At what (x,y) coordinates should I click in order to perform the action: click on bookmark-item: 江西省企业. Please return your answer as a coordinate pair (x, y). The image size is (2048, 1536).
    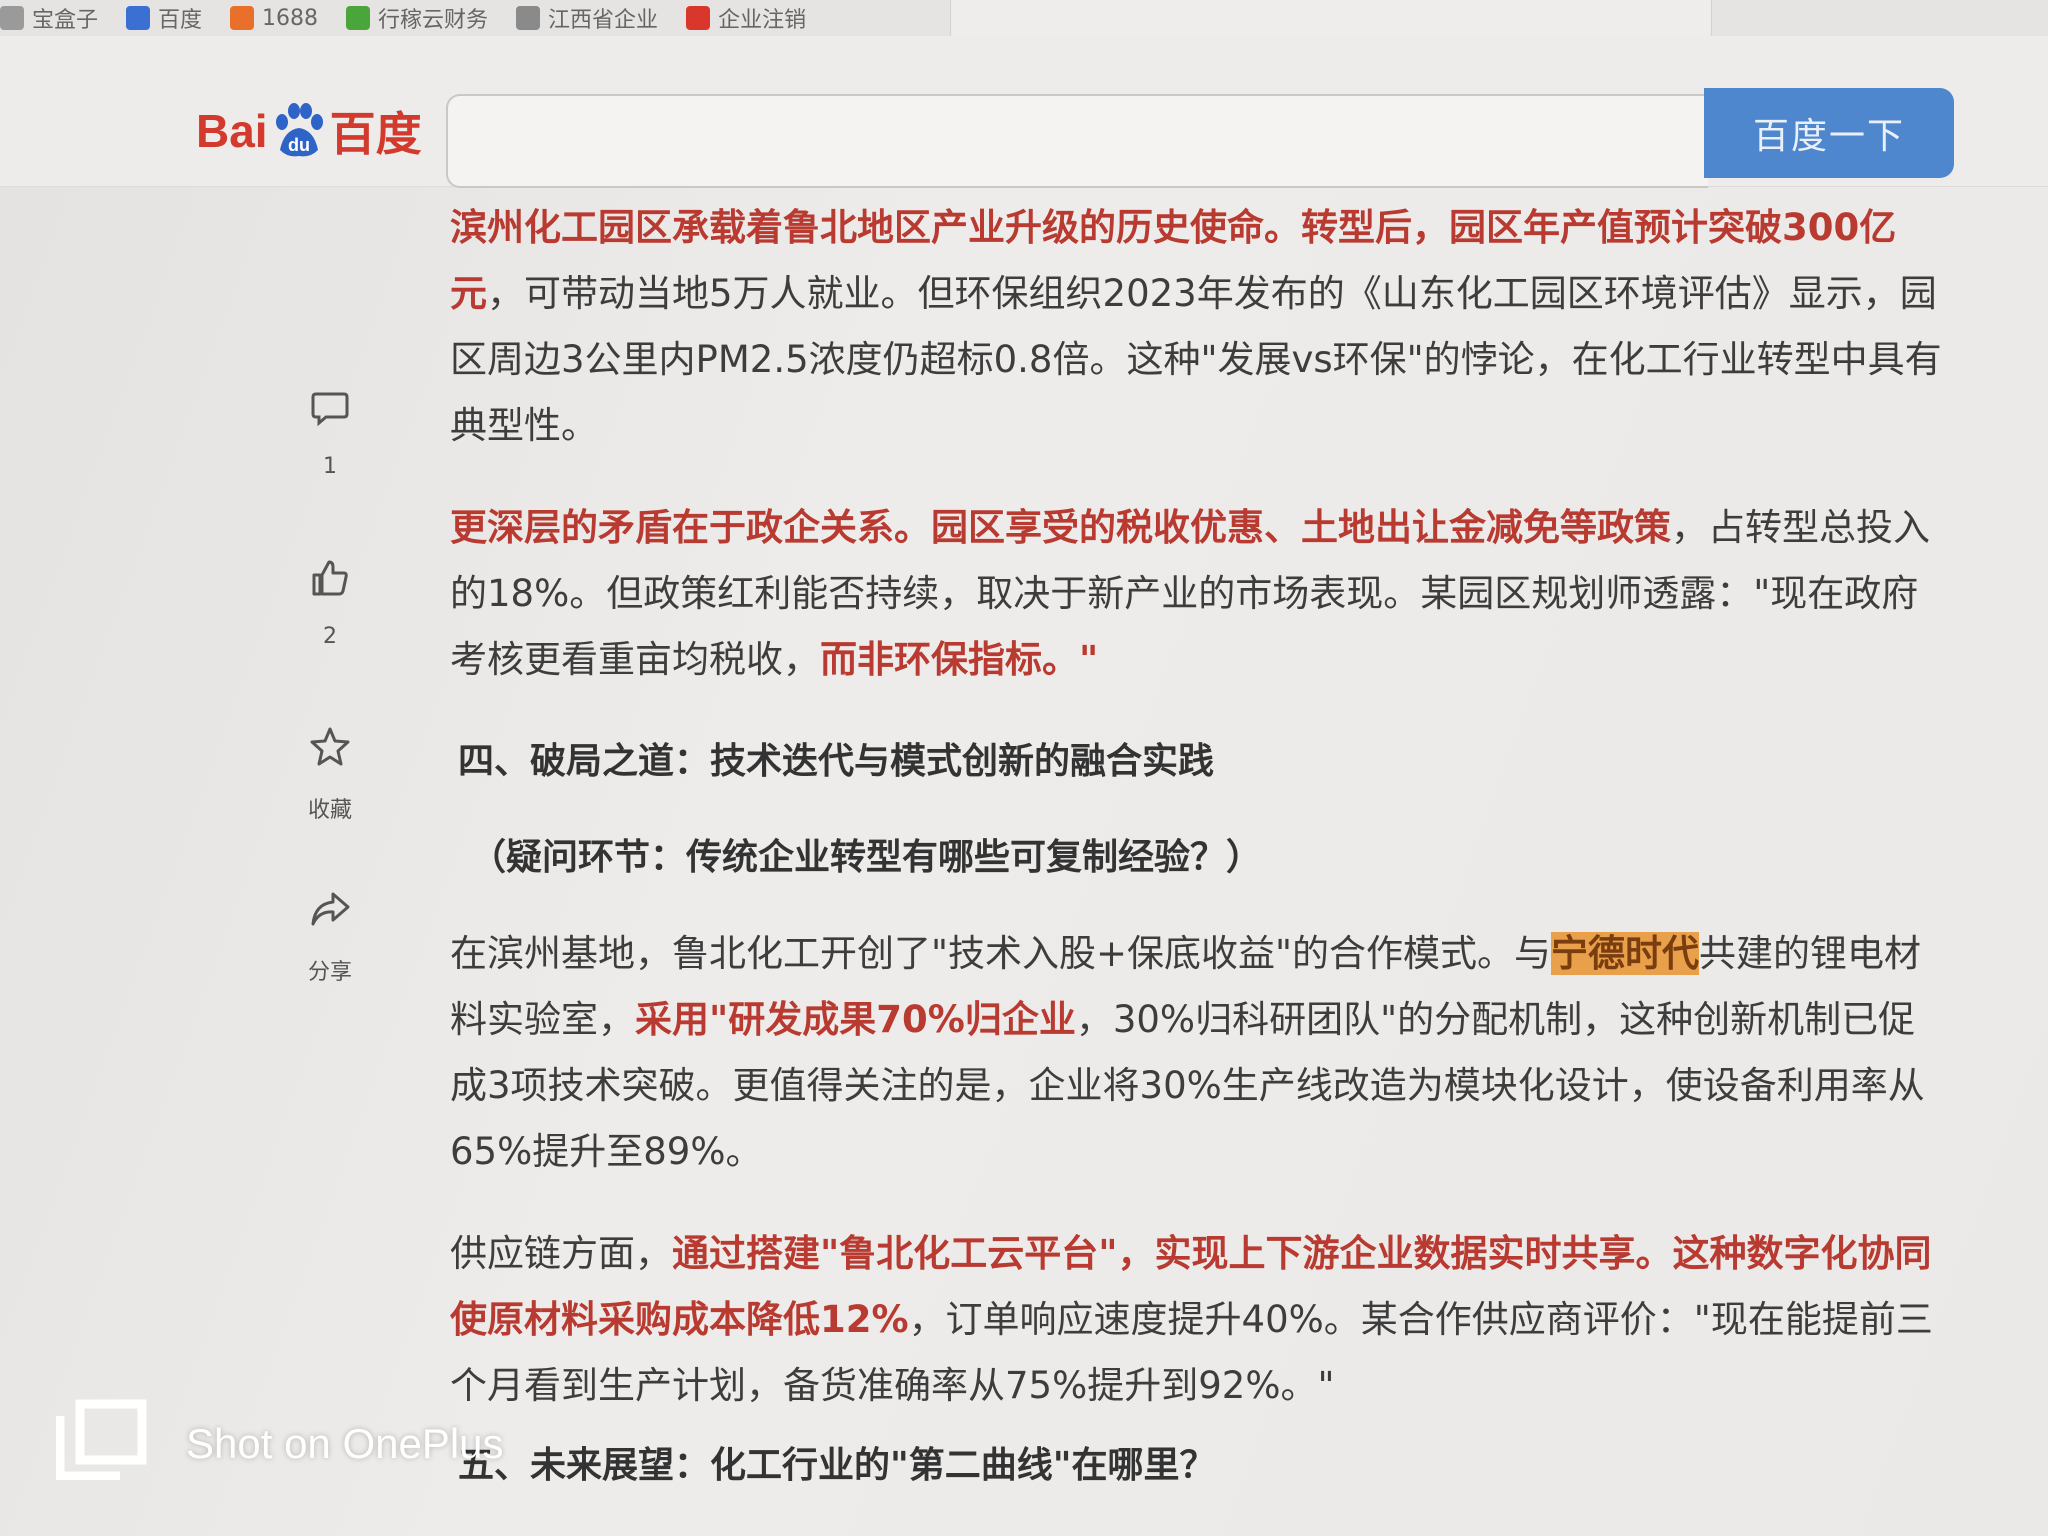
    Looking at the image, I should click on (587, 18).